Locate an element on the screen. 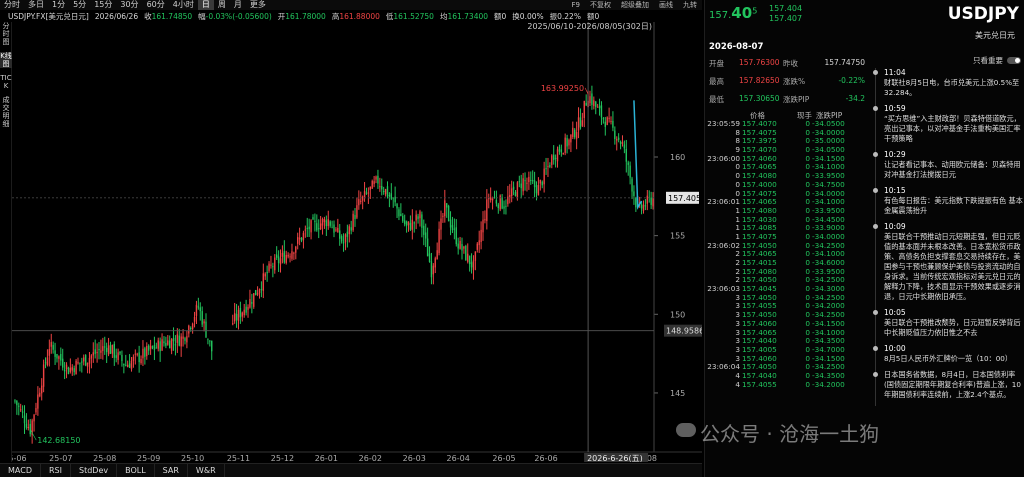 This screenshot has height=477, width=1024. toolbar-option-3: 画线 is located at coordinates (666, 5).